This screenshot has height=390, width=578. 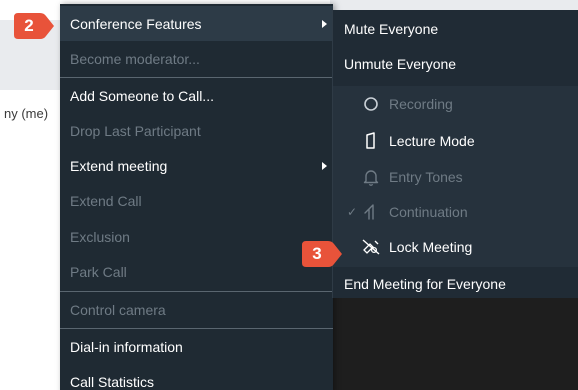 I want to click on menu-item-label: Dial-in information, so click(x=126, y=346).